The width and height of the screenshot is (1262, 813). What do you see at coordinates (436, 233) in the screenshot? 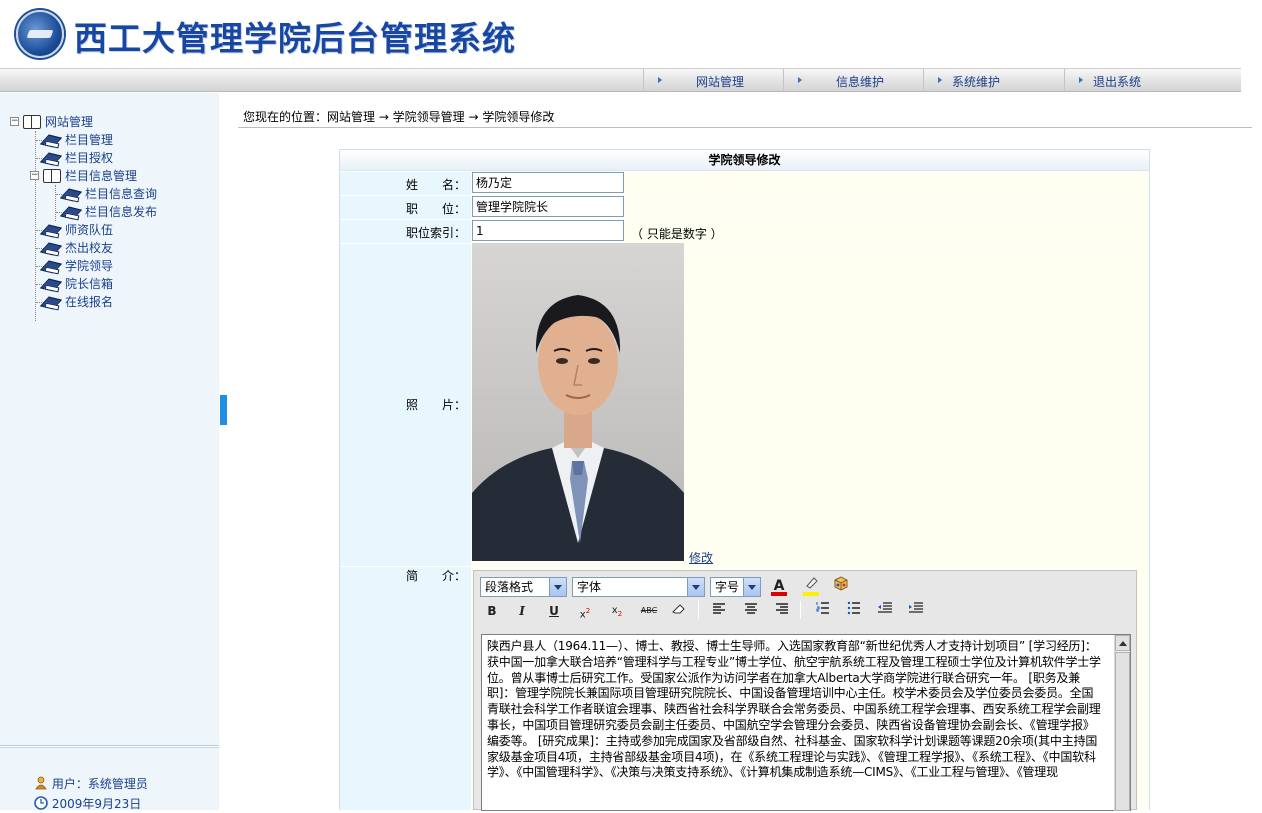
I see `index-label: 职位索引：` at bounding box center [436, 233].